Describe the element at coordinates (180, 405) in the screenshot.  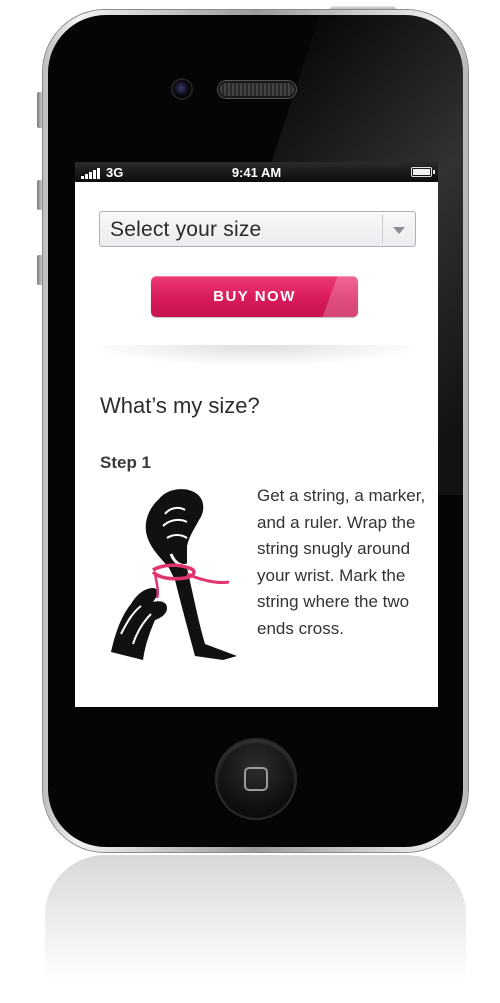
I see `size-guide-heading: What’s my size?` at that location.